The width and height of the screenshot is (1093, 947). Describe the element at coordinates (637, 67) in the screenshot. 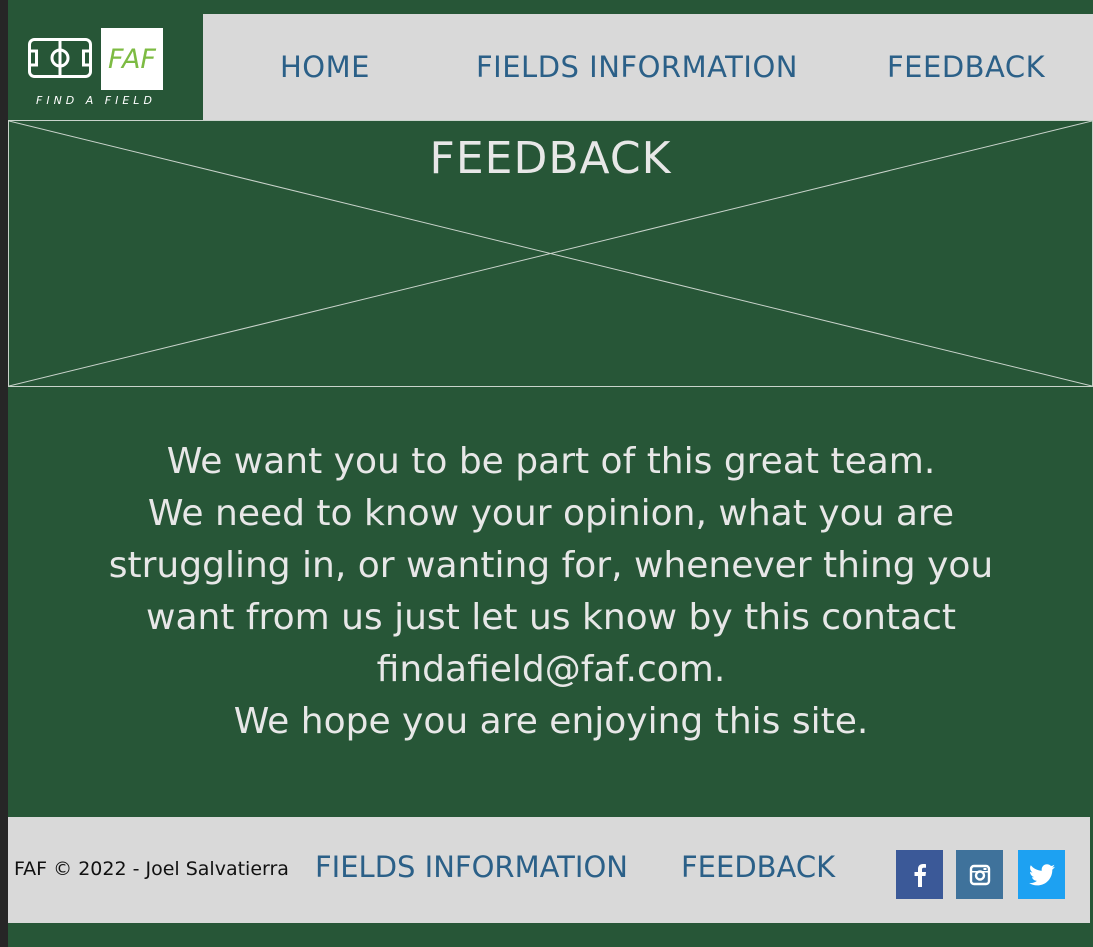

I see `nav-fields-information: FIELDS INFORMATION` at that location.